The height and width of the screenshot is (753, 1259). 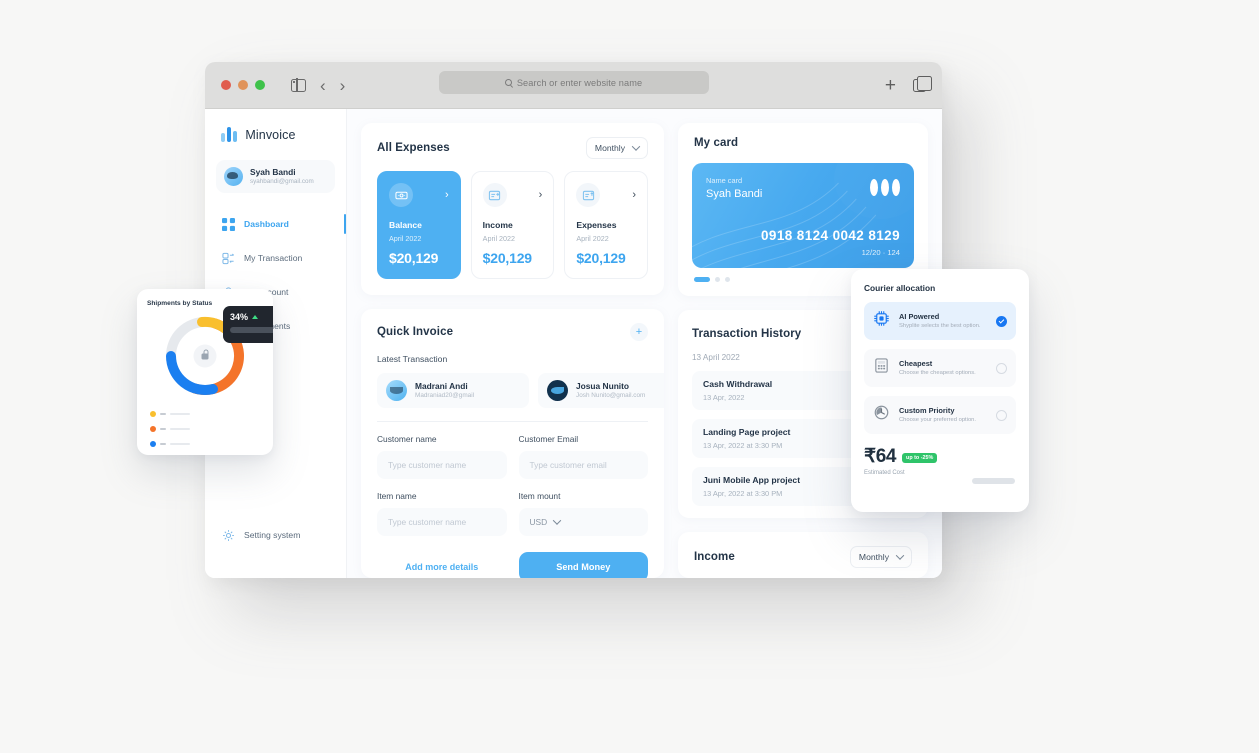 I want to click on sidebar-toggle-icon, so click(x=298, y=85).